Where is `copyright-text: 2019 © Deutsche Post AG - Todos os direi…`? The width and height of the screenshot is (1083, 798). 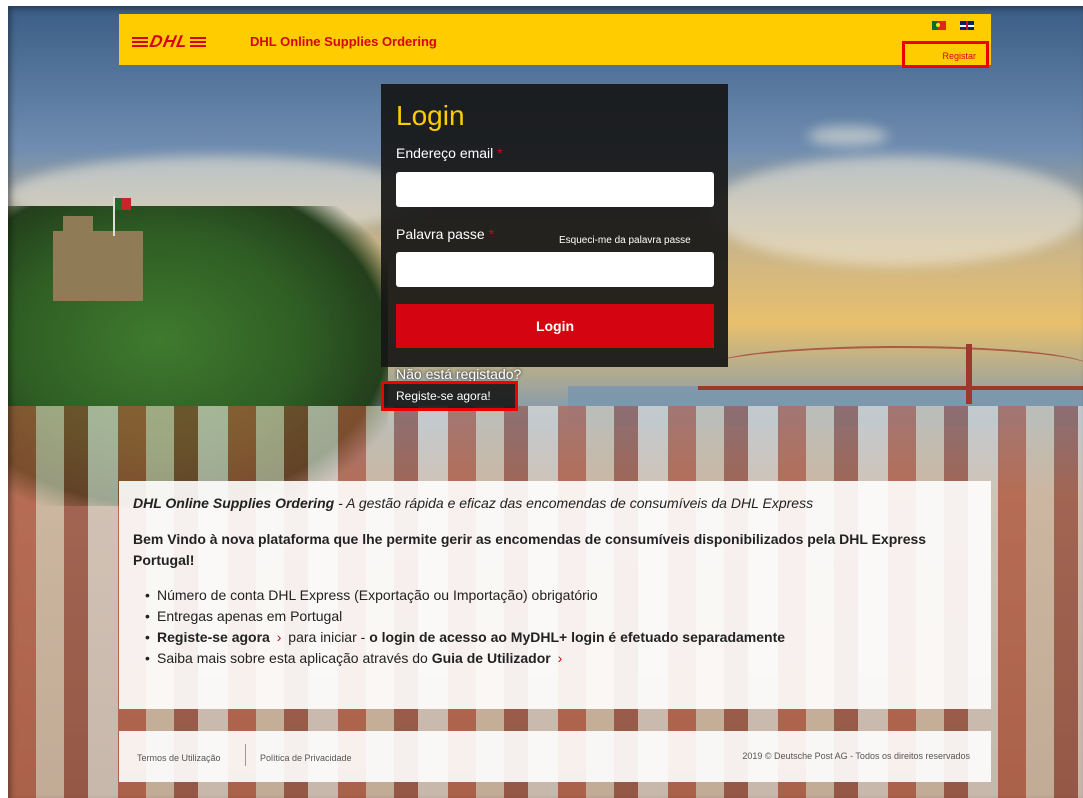 copyright-text: 2019 © Deutsche Post AG - Todos os direi… is located at coordinates (856, 756).